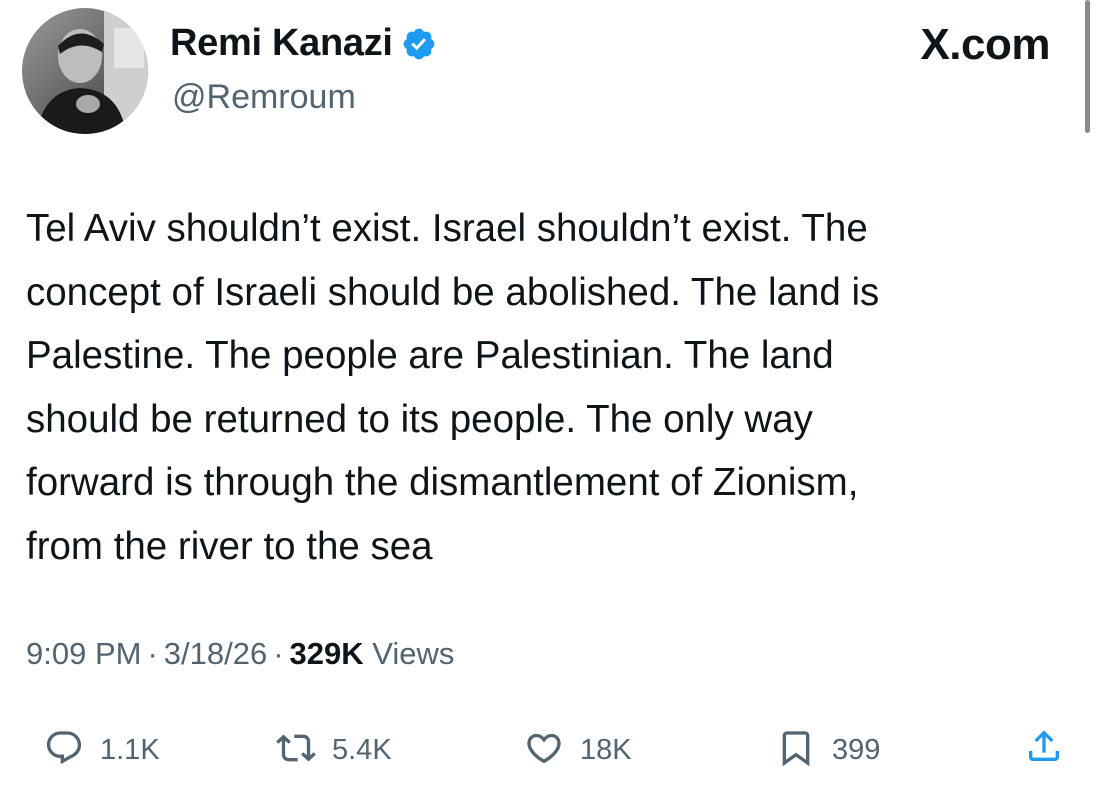 The height and width of the screenshot is (808, 1100). I want to click on retweet-button: 5.4K, so click(334, 750).